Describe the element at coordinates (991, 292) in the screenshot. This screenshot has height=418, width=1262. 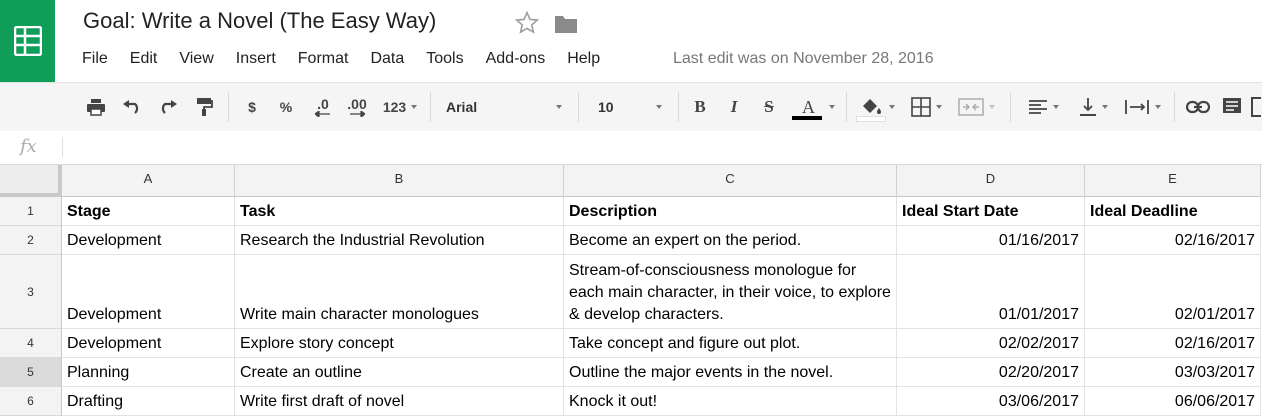
I see `cell-d3: 01/01/2017` at that location.